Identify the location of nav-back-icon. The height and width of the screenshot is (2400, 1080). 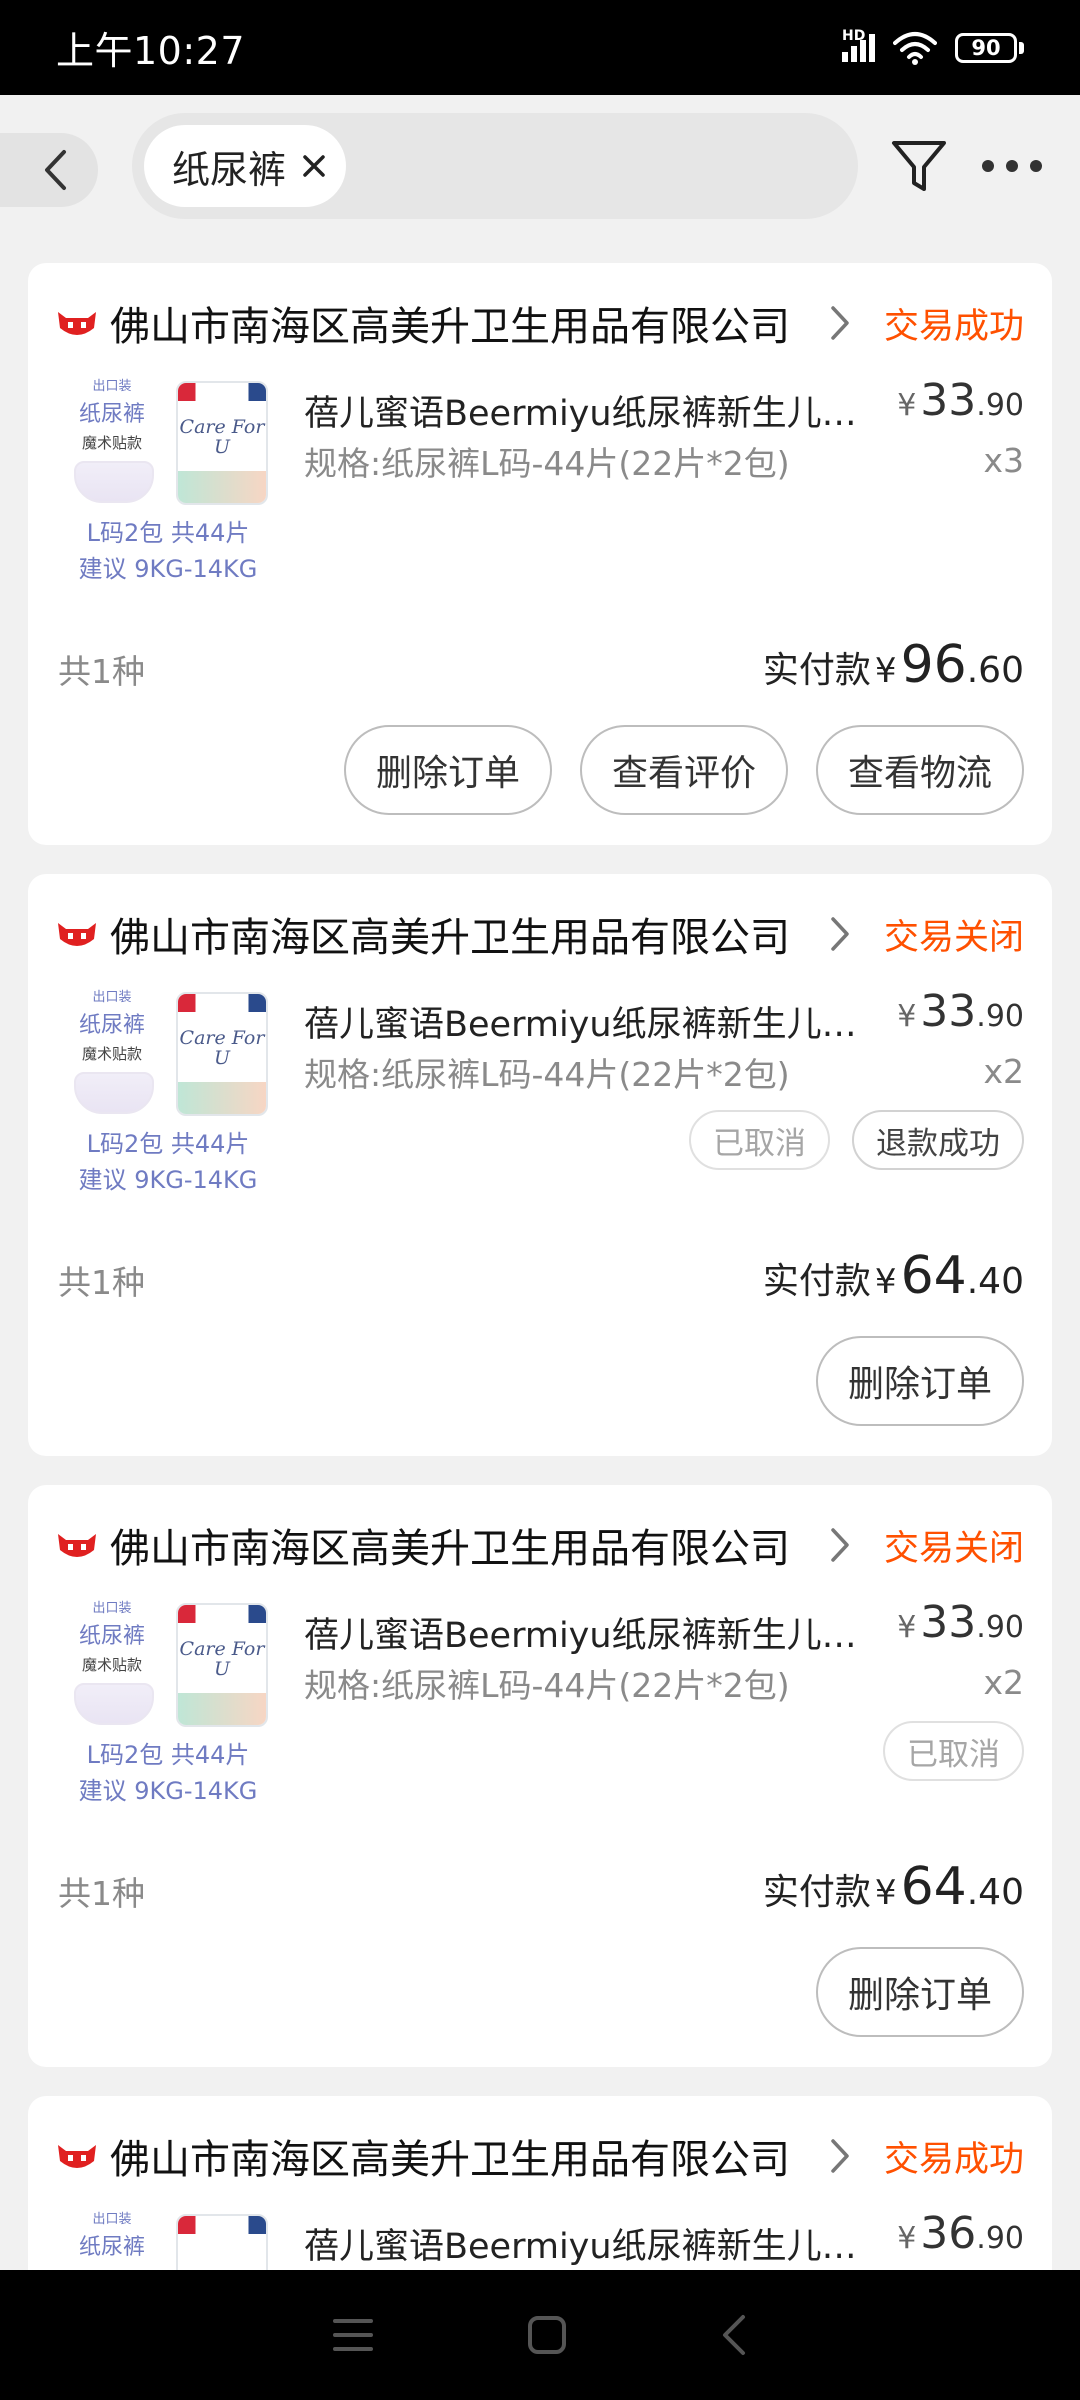
(734, 2335).